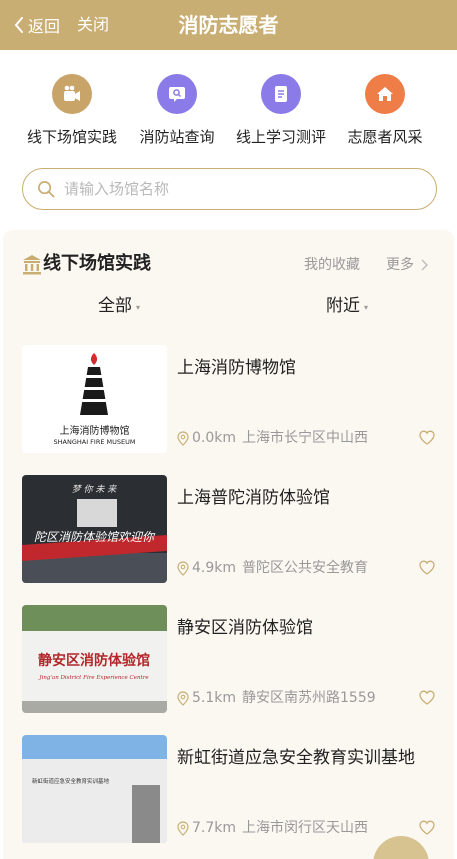 Image resolution: width=457 pixels, height=859 pixels. I want to click on thumb-text: 新虹街道应急安全教育实训基地, so click(71, 781).